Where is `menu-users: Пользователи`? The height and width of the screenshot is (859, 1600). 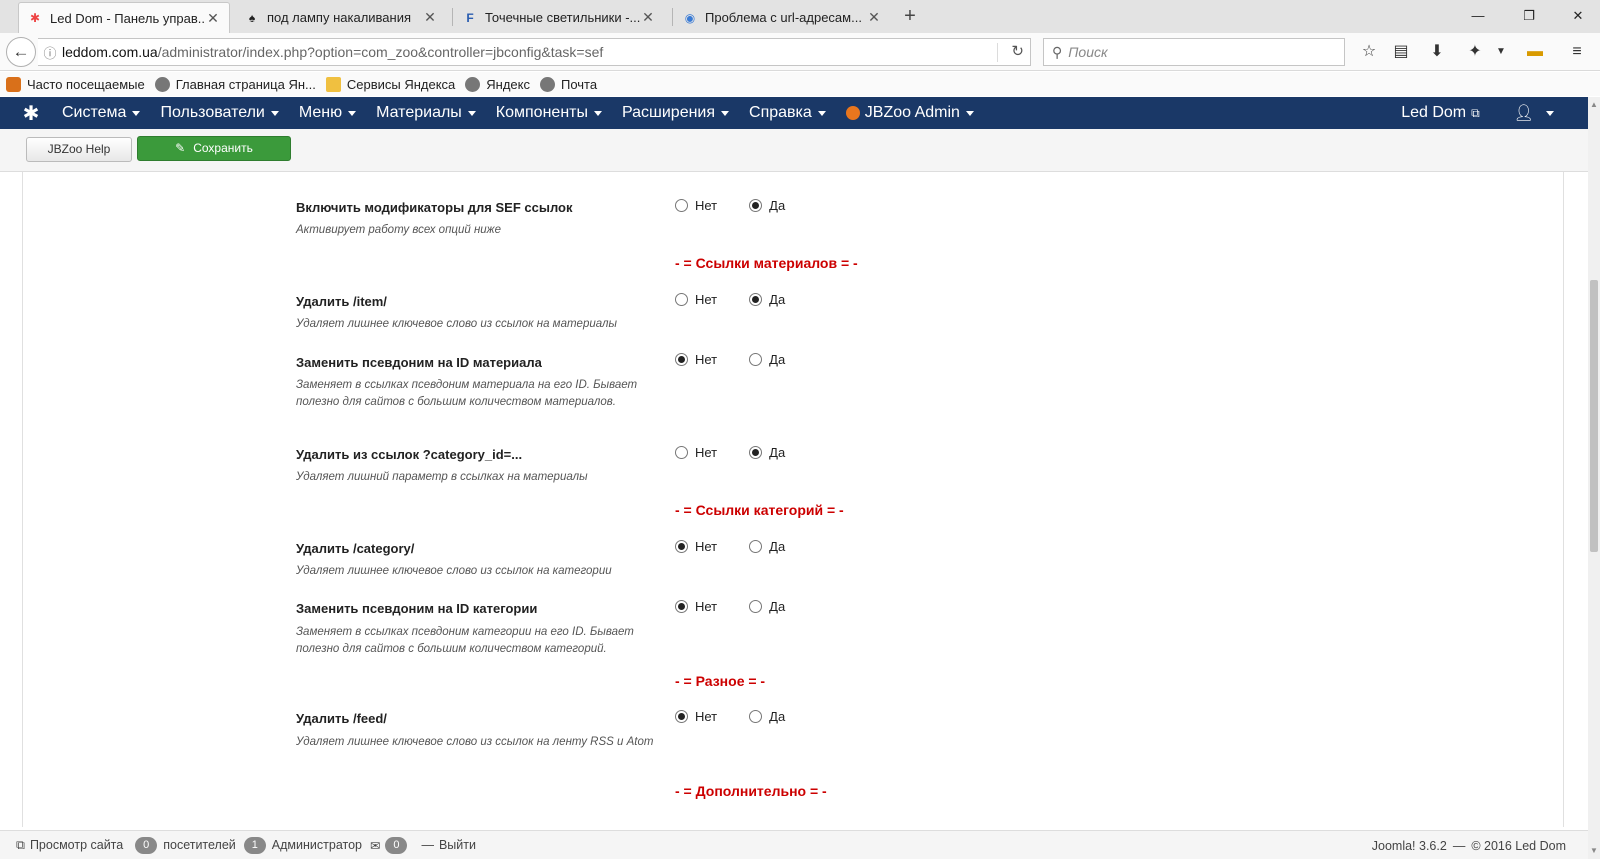
menu-users: Пользователи is located at coordinates (219, 113).